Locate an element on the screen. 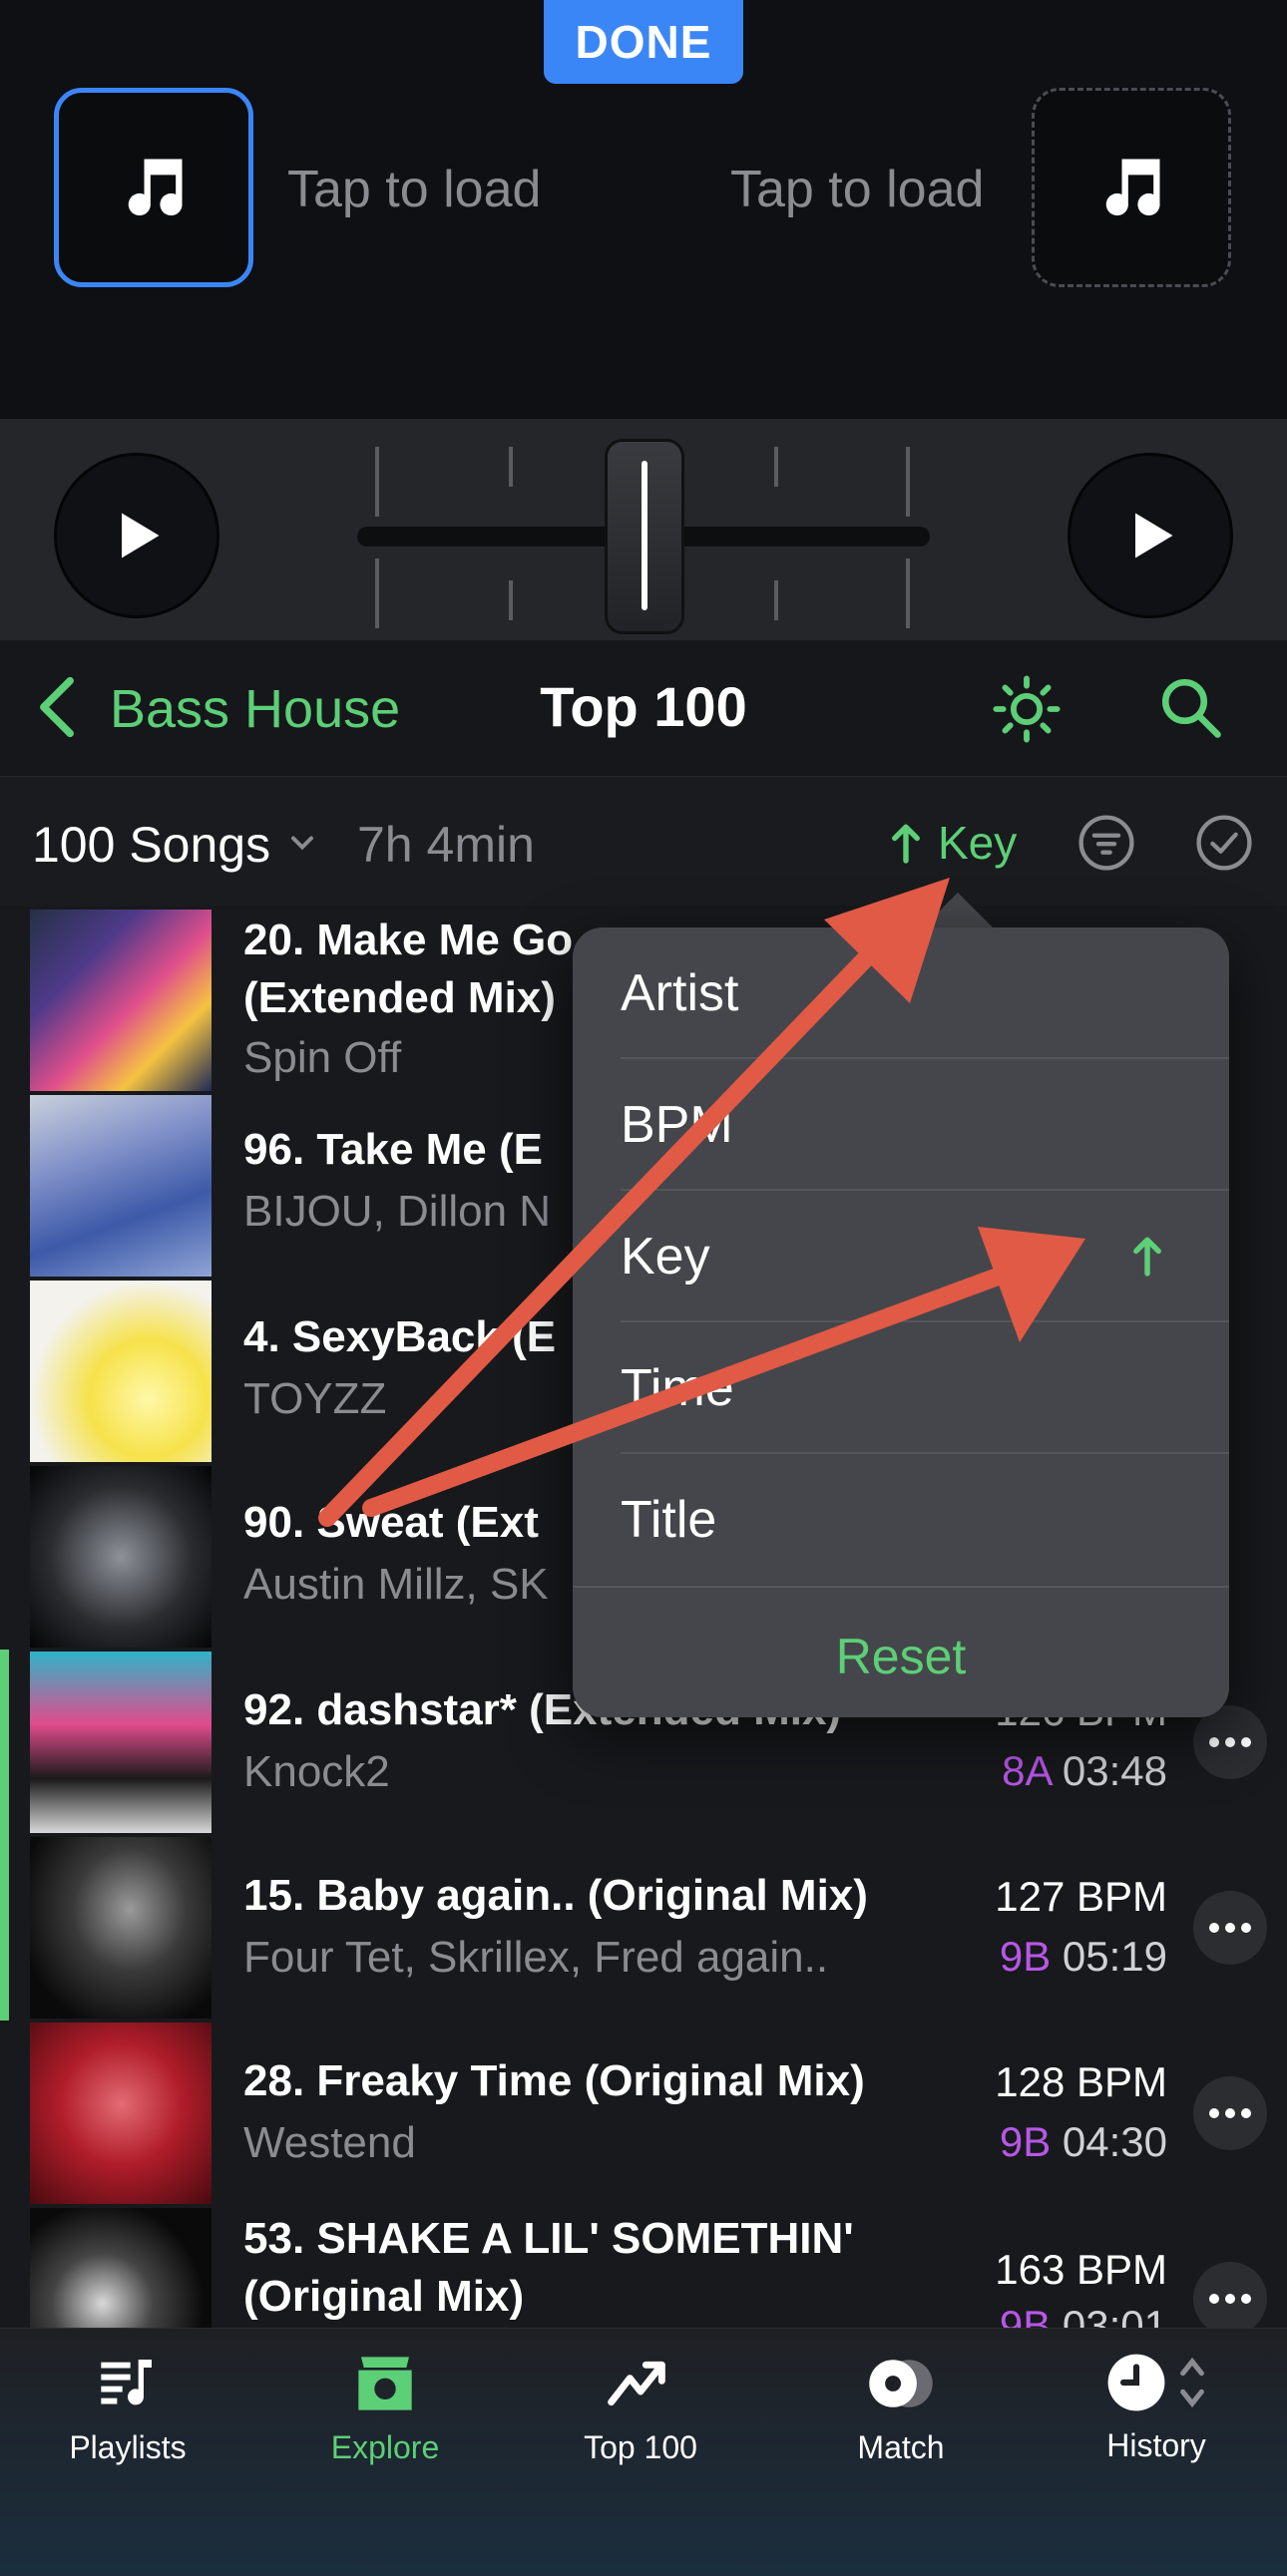 The width and height of the screenshot is (1287, 2576). tab-explore: Explore is located at coordinates (385, 2426).